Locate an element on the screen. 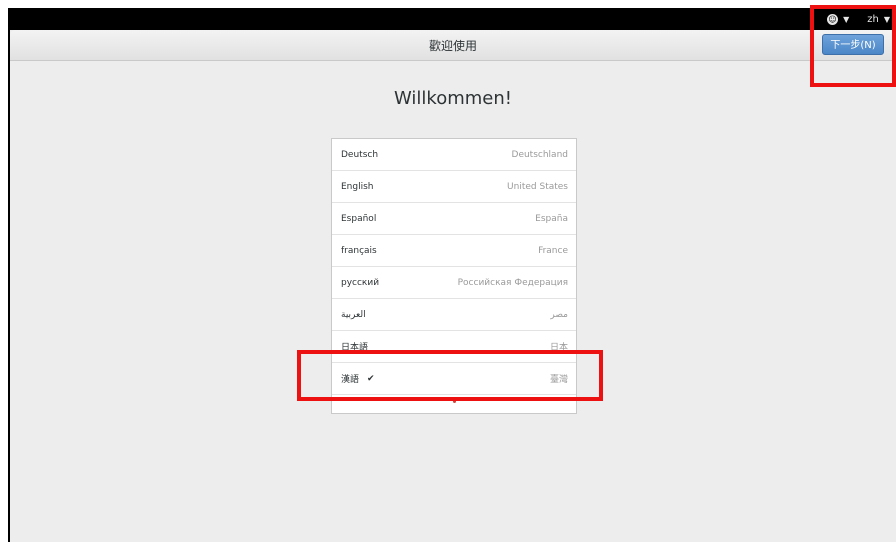 The height and width of the screenshot is (542, 896). language-region: Deutschland is located at coordinates (539, 154).